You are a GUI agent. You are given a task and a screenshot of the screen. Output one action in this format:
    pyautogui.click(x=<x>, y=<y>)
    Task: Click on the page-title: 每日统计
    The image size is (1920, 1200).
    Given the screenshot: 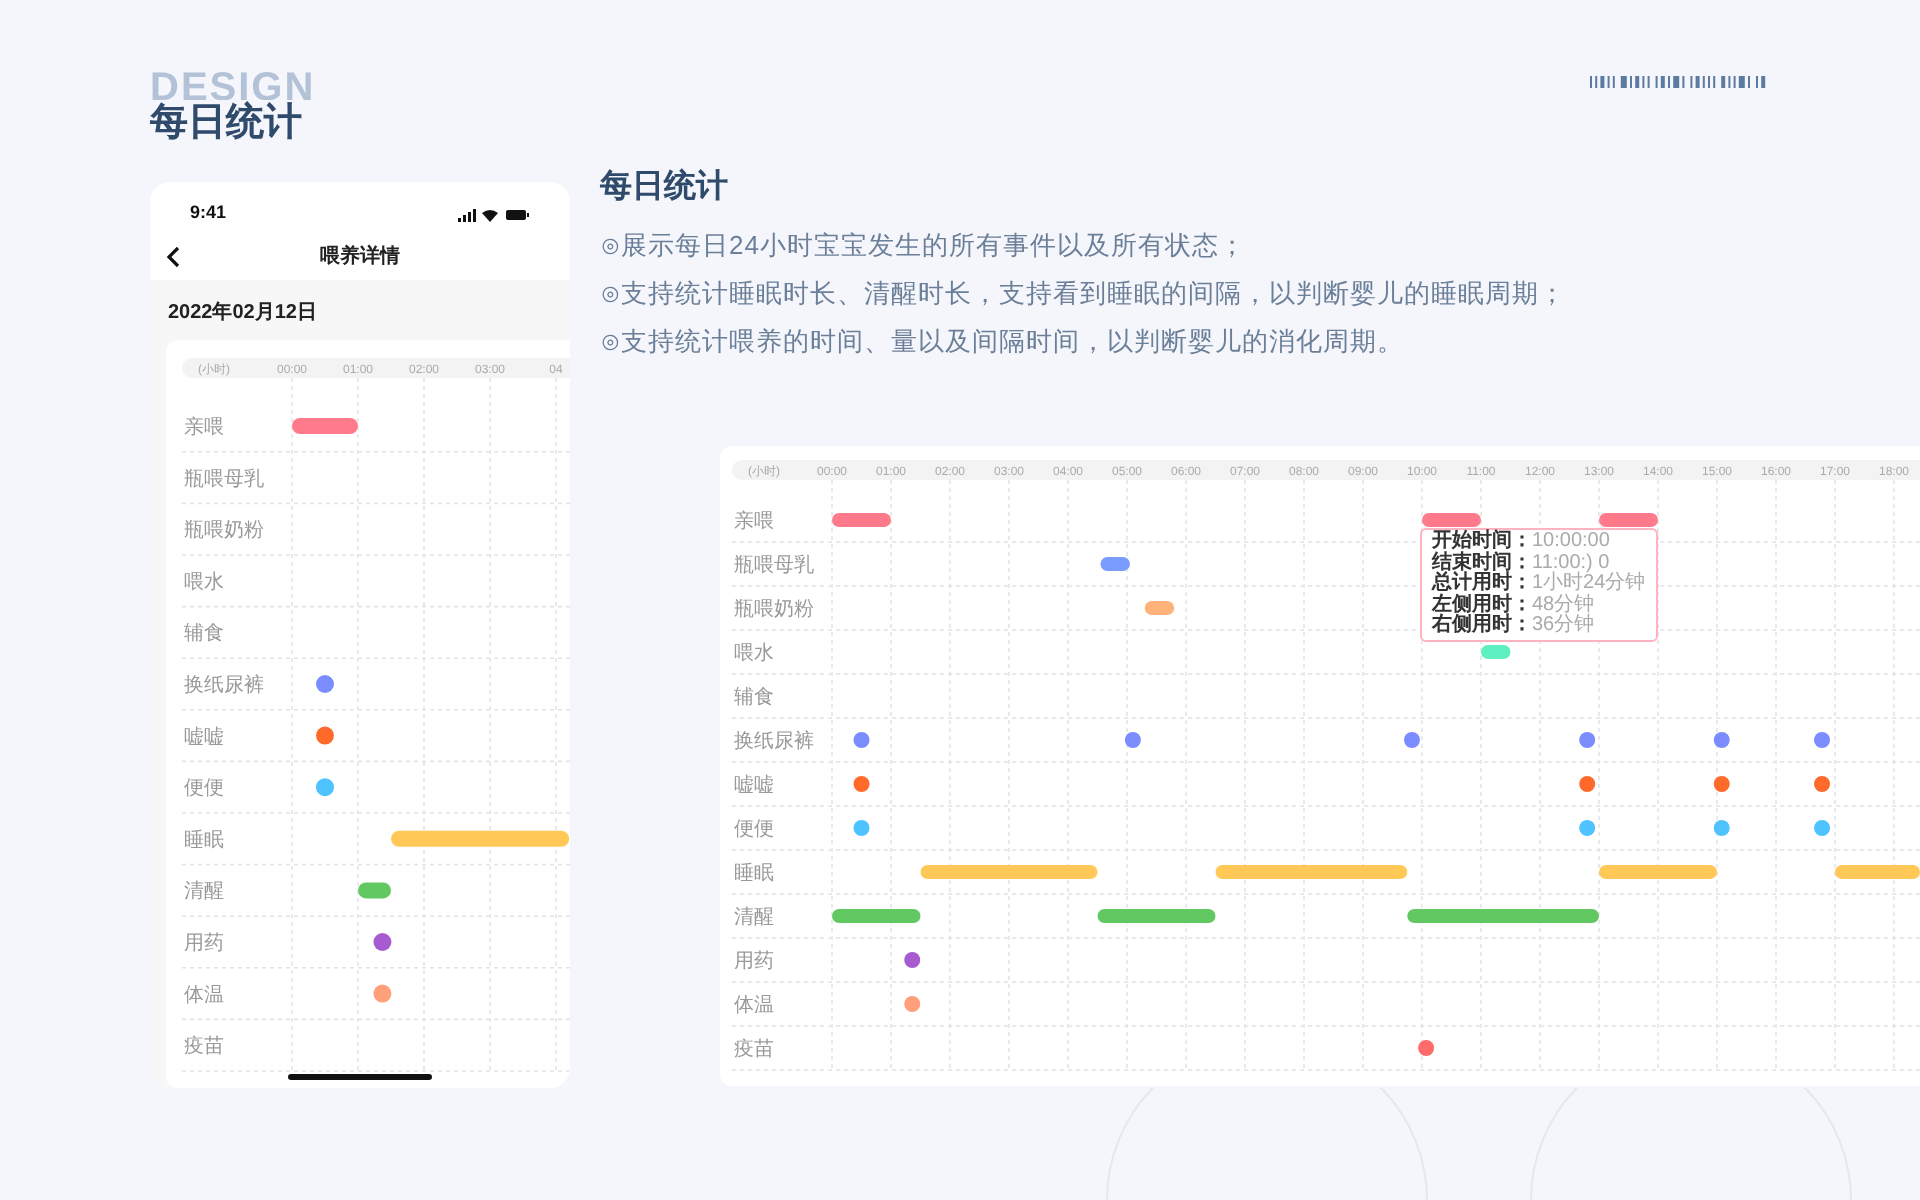 What is the action you would take?
    pyautogui.click(x=227, y=124)
    